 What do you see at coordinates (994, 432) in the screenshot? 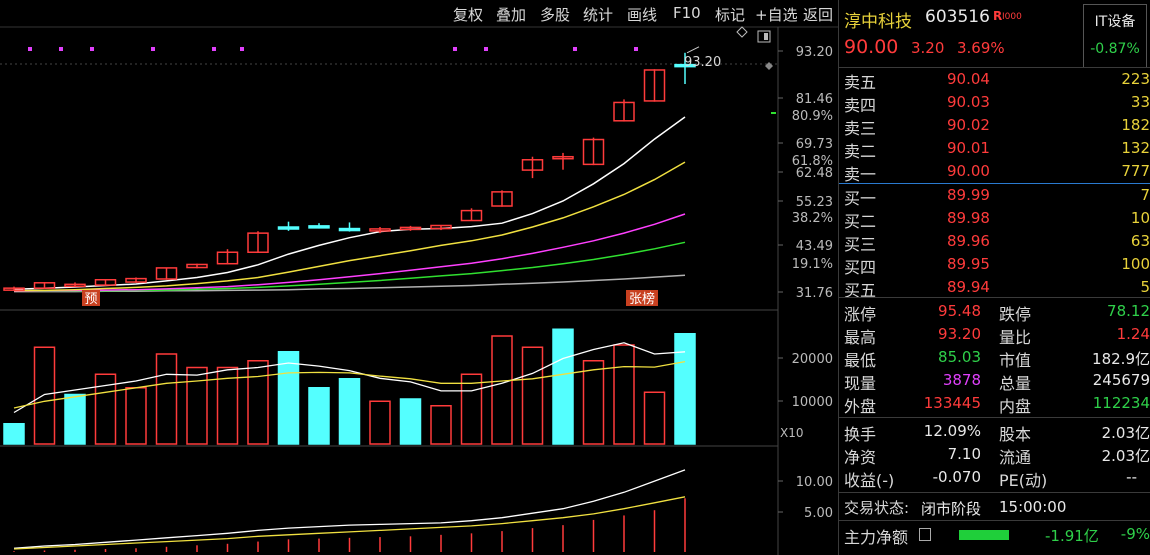
I see `stats-row-turnover: 换手 12.09% 股本 2.03亿` at bounding box center [994, 432].